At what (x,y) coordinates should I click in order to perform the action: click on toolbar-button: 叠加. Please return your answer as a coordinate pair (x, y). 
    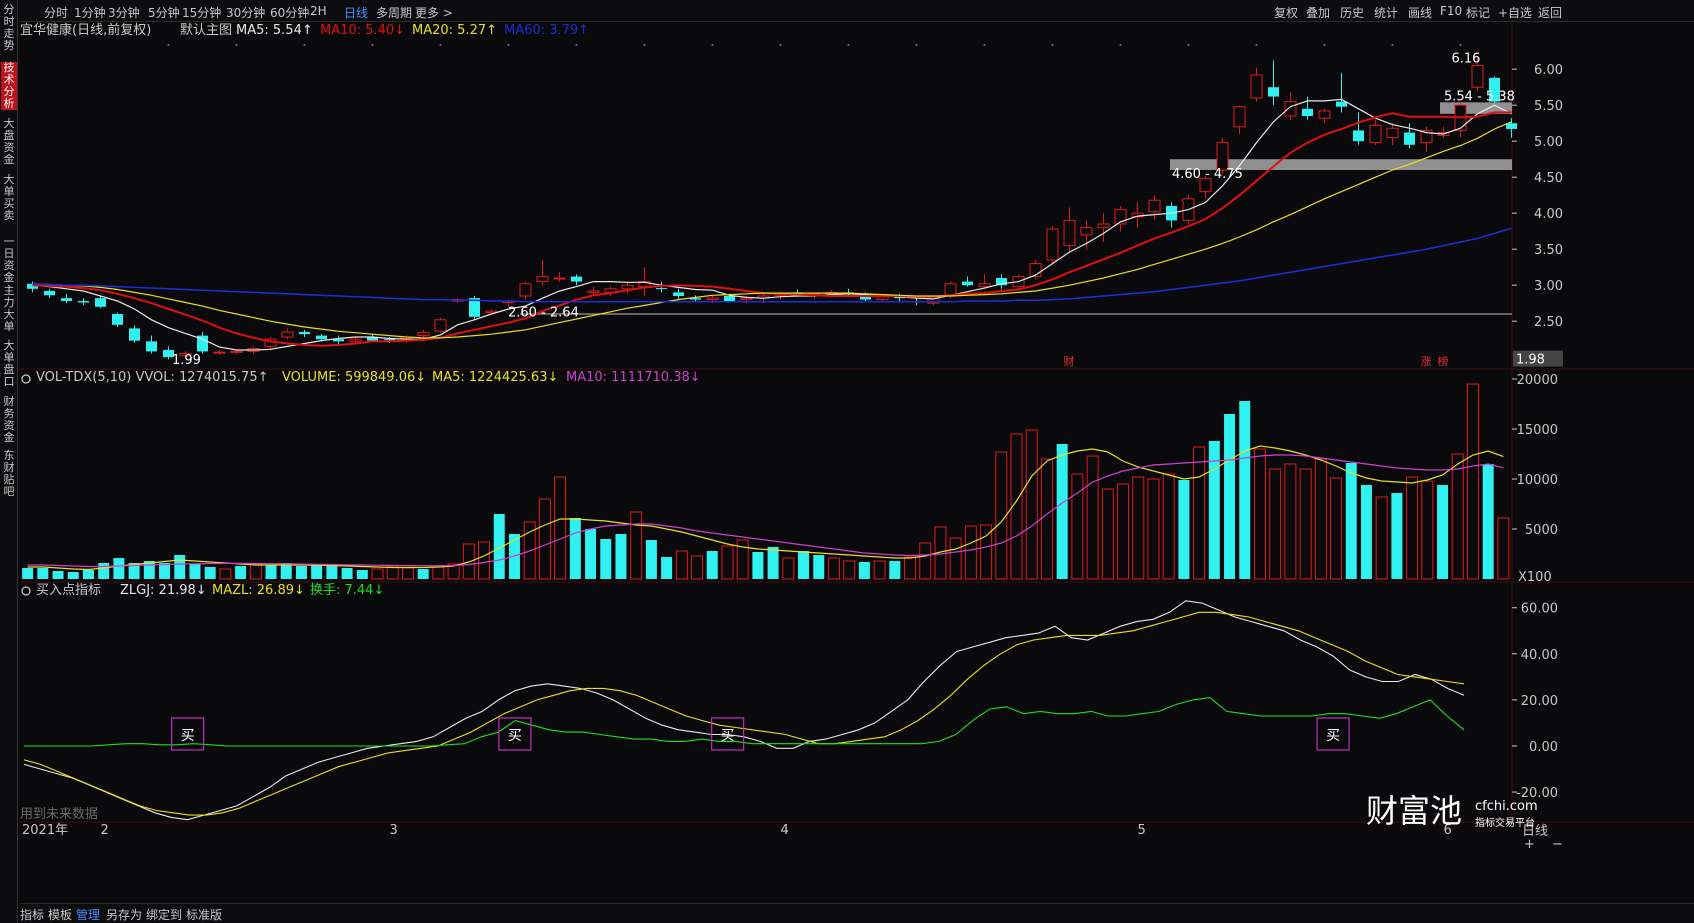
    Looking at the image, I should click on (1318, 12).